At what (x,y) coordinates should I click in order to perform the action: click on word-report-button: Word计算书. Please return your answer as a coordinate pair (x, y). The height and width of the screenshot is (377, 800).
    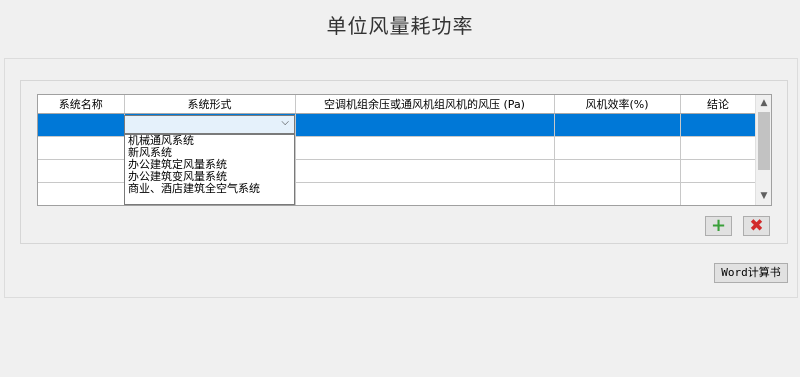
    Looking at the image, I should click on (751, 273).